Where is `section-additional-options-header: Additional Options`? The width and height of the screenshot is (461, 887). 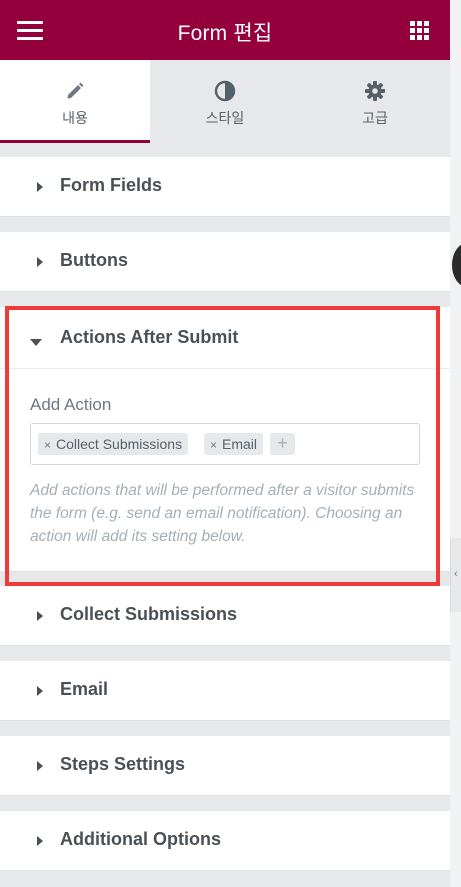
section-additional-options-header: Additional Options is located at coordinates (225, 840).